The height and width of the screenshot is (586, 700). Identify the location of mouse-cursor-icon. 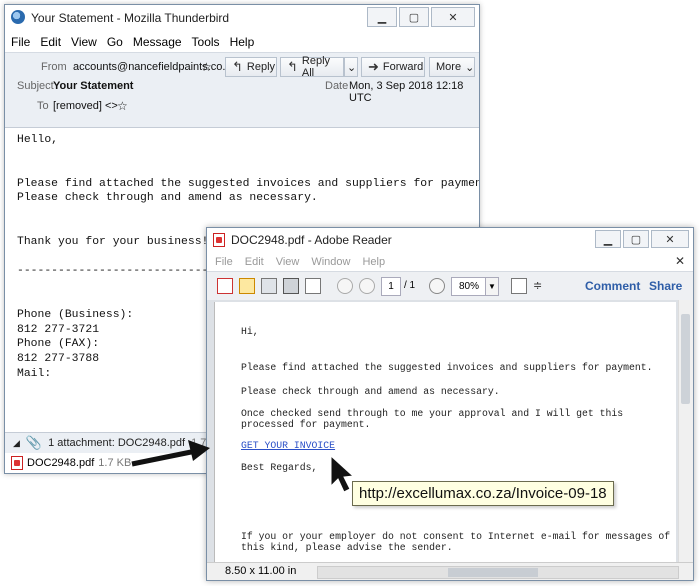
(342, 473).